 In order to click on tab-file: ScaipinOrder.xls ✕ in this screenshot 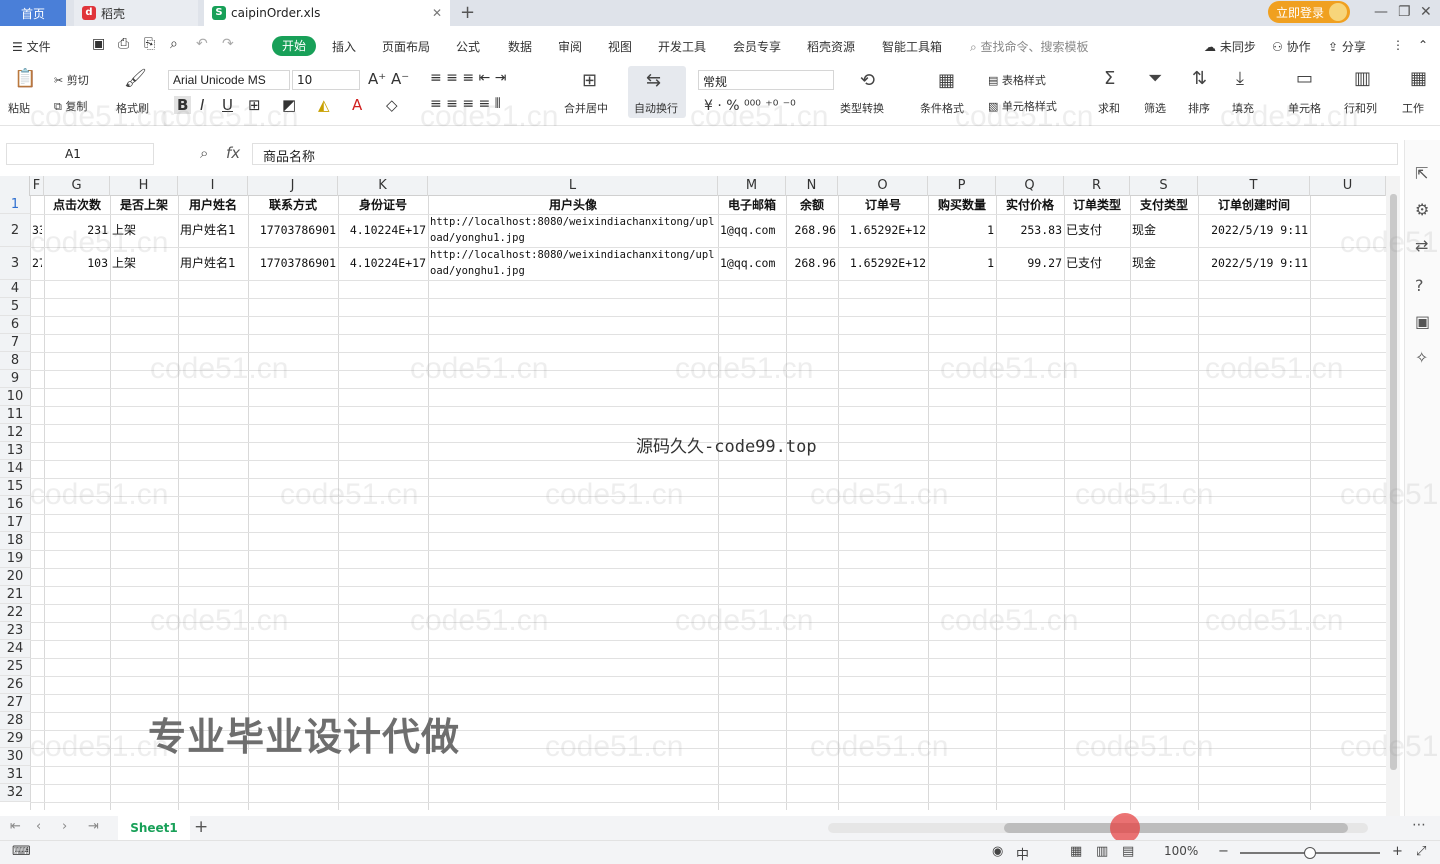, I will do `click(327, 13)`.